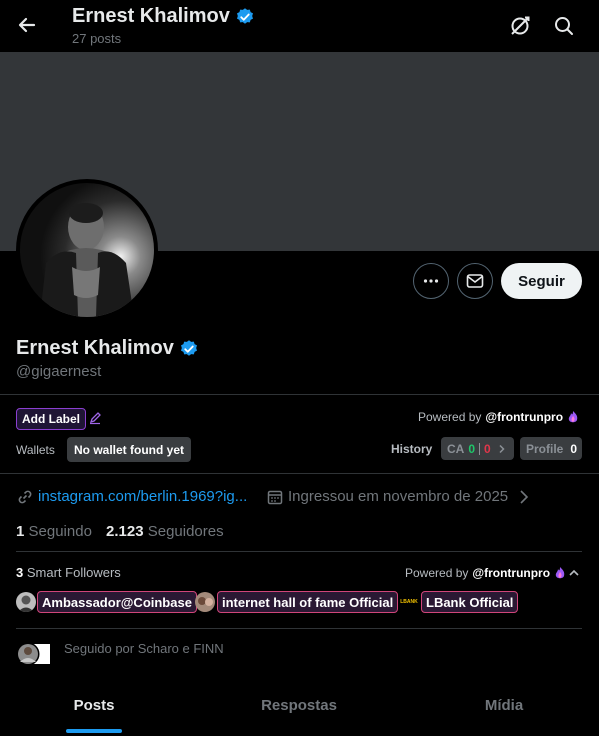 This screenshot has width=599, height=736. I want to click on profile-name: Ernest Khalimov, so click(107, 348).